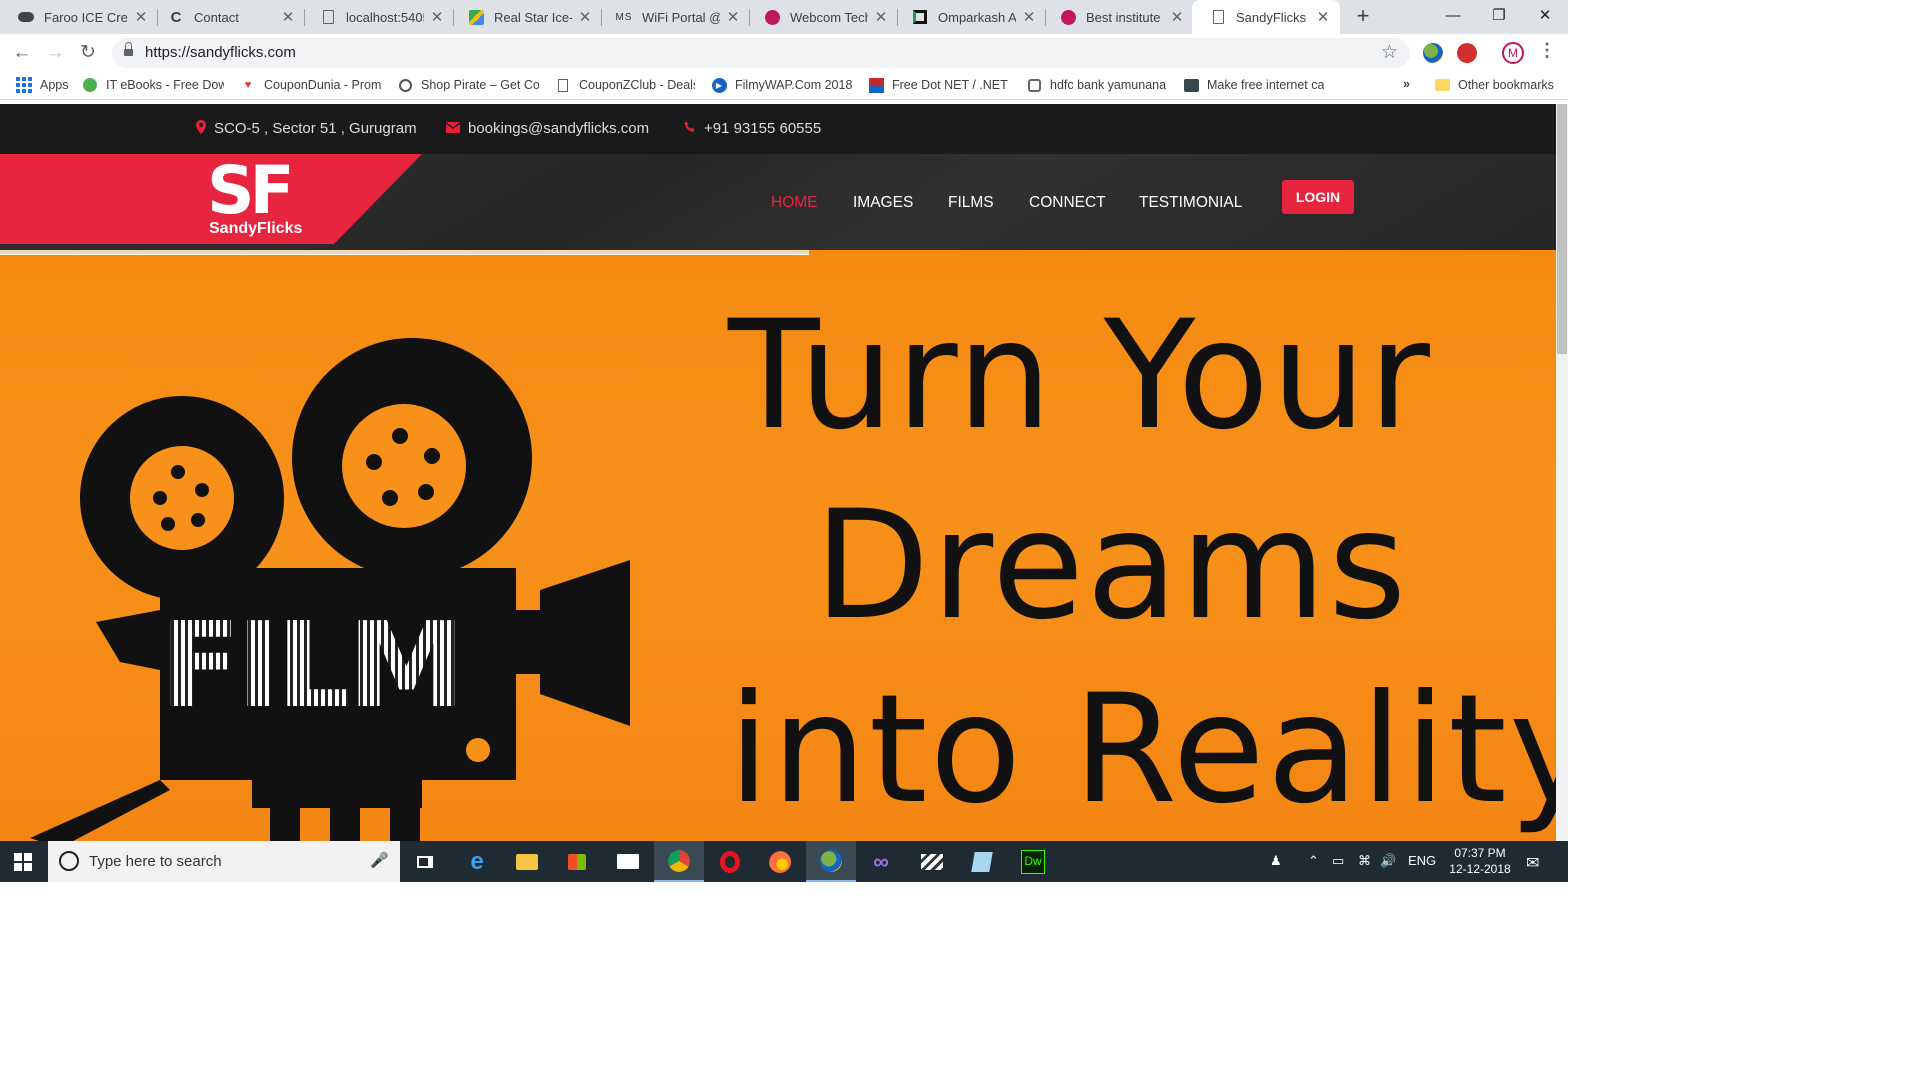  What do you see at coordinates (1547, 50) in the screenshot?
I see `menu-kebab-icon: ⋮` at bounding box center [1547, 50].